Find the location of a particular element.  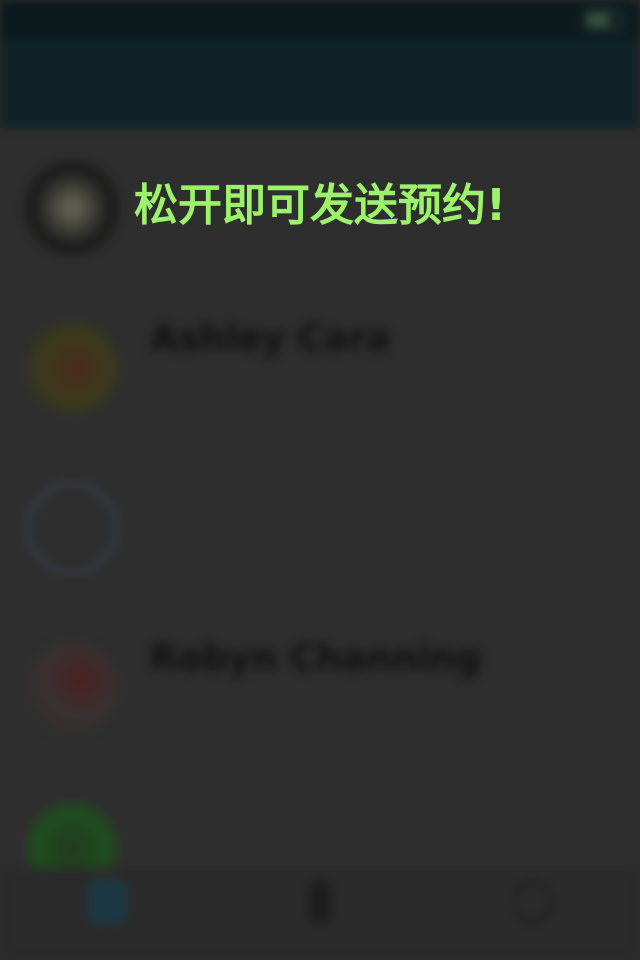

chat-name: Robyn Channing is located at coordinates (316, 658).